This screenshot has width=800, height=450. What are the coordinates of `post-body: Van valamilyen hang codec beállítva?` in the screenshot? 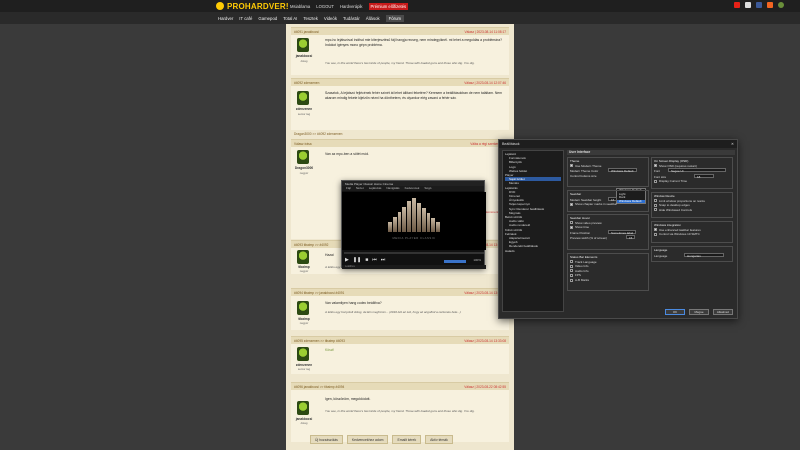 It's located at (353, 303).